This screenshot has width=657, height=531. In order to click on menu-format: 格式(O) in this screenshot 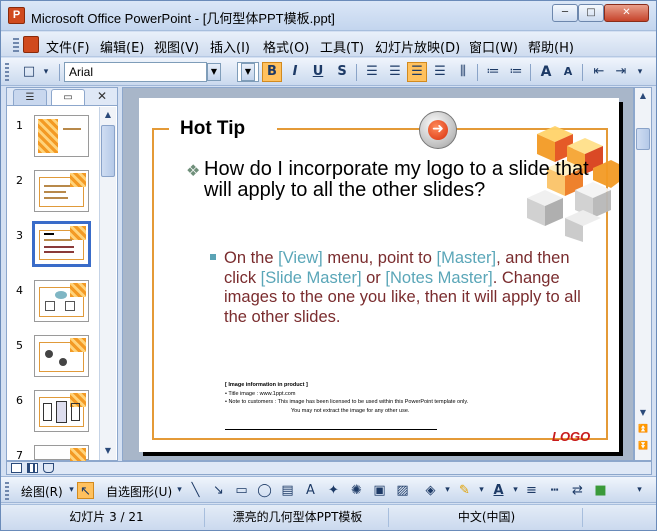, I will do `click(286, 46)`.